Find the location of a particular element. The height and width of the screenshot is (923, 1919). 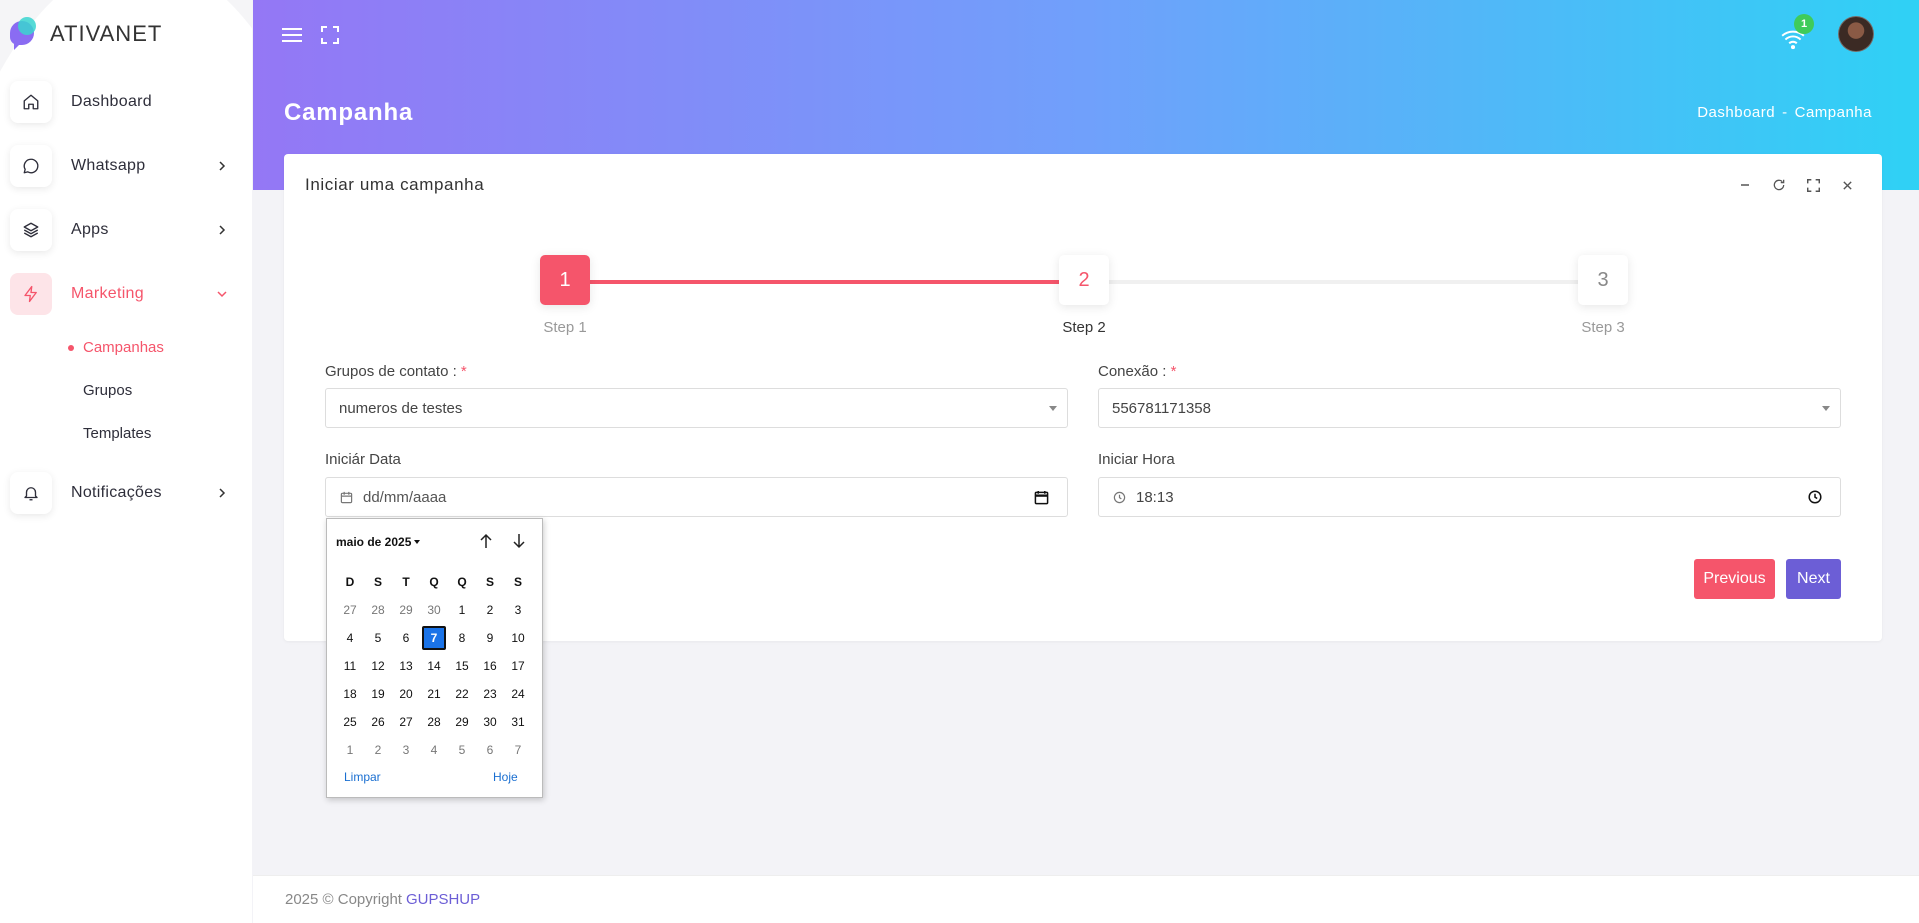

calendar-day-number: 10 is located at coordinates (518, 638).